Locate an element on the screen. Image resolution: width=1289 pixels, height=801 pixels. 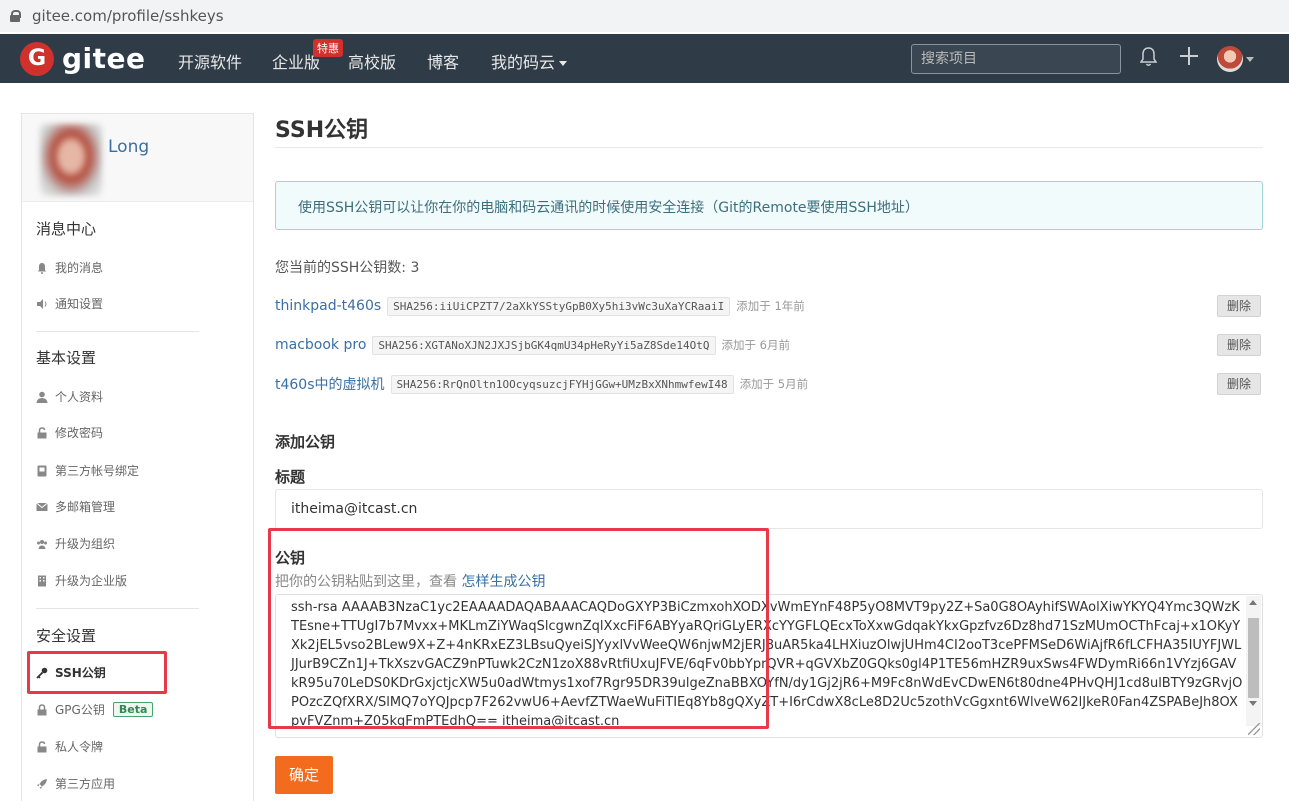
sidebar-item-upgrade-organization: 升级为组织 is located at coordinates (75, 543).